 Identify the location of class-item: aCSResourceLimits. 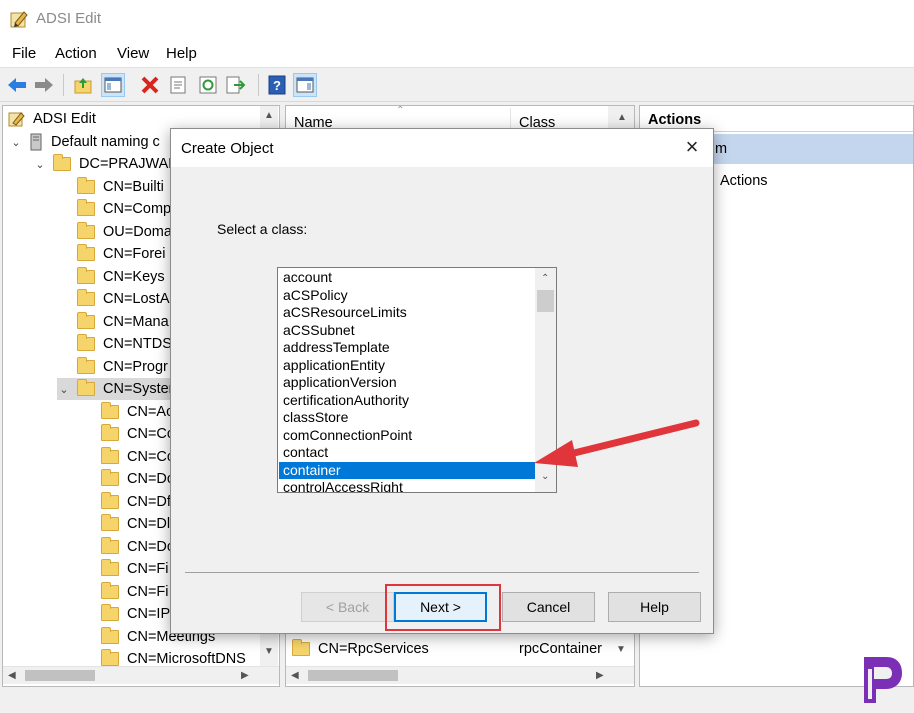
(407, 313).